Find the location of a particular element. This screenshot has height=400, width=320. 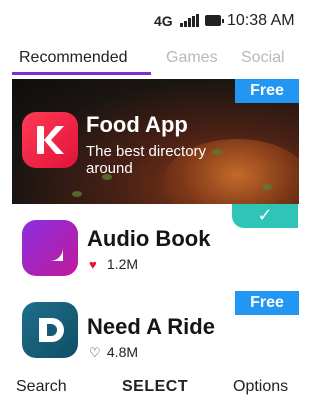

app-likes: ♥ 1.2M is located at coordinates (113, 264).